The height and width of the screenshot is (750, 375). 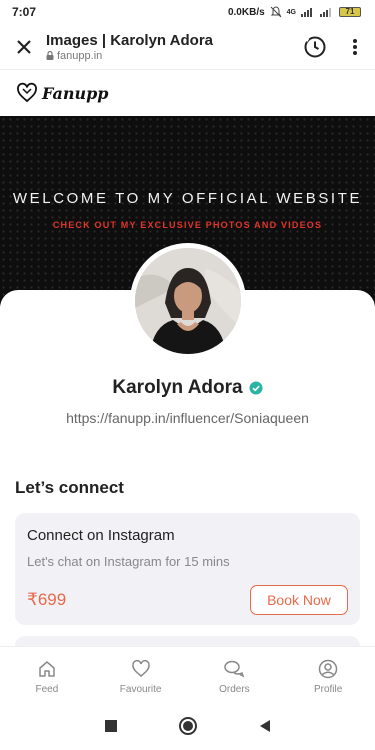 I want to click on profile-name-row: Karolyn Adora, so click(x=187, y=388).